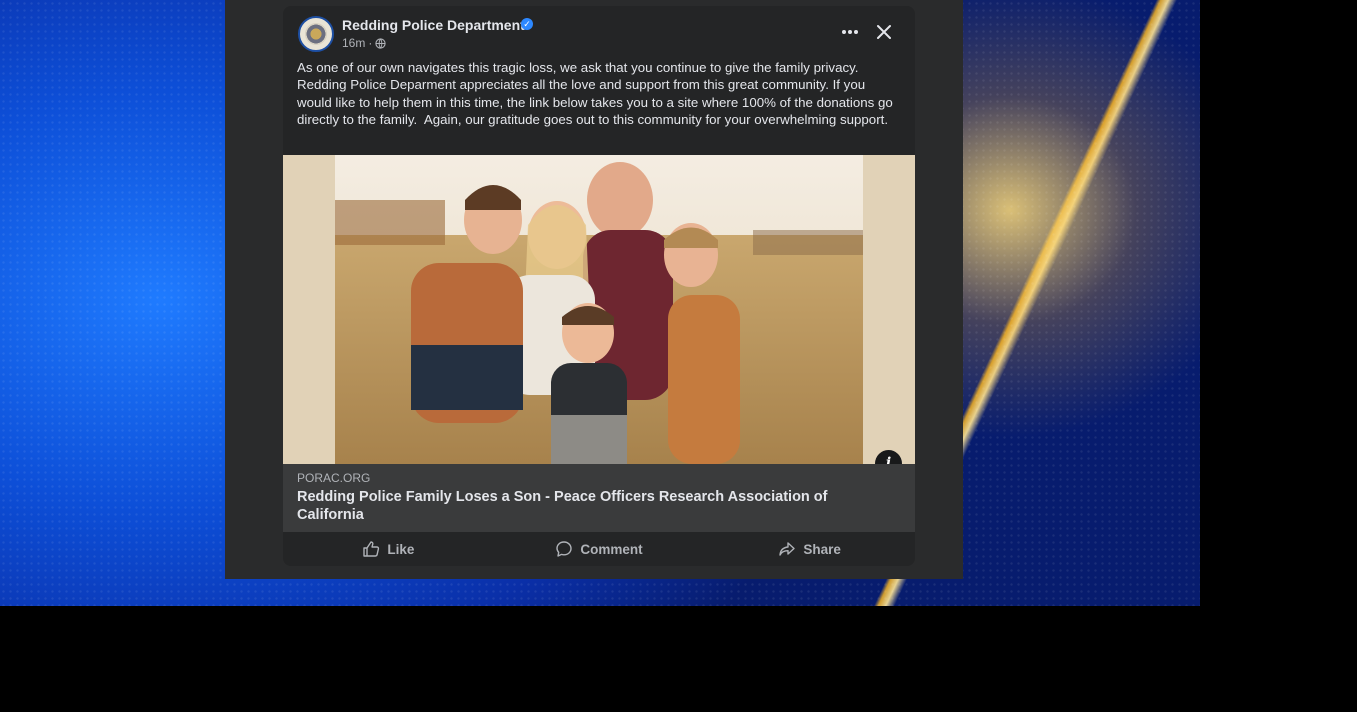  I want to click on link-domain: PORAC.ORG, so click(334, 478).